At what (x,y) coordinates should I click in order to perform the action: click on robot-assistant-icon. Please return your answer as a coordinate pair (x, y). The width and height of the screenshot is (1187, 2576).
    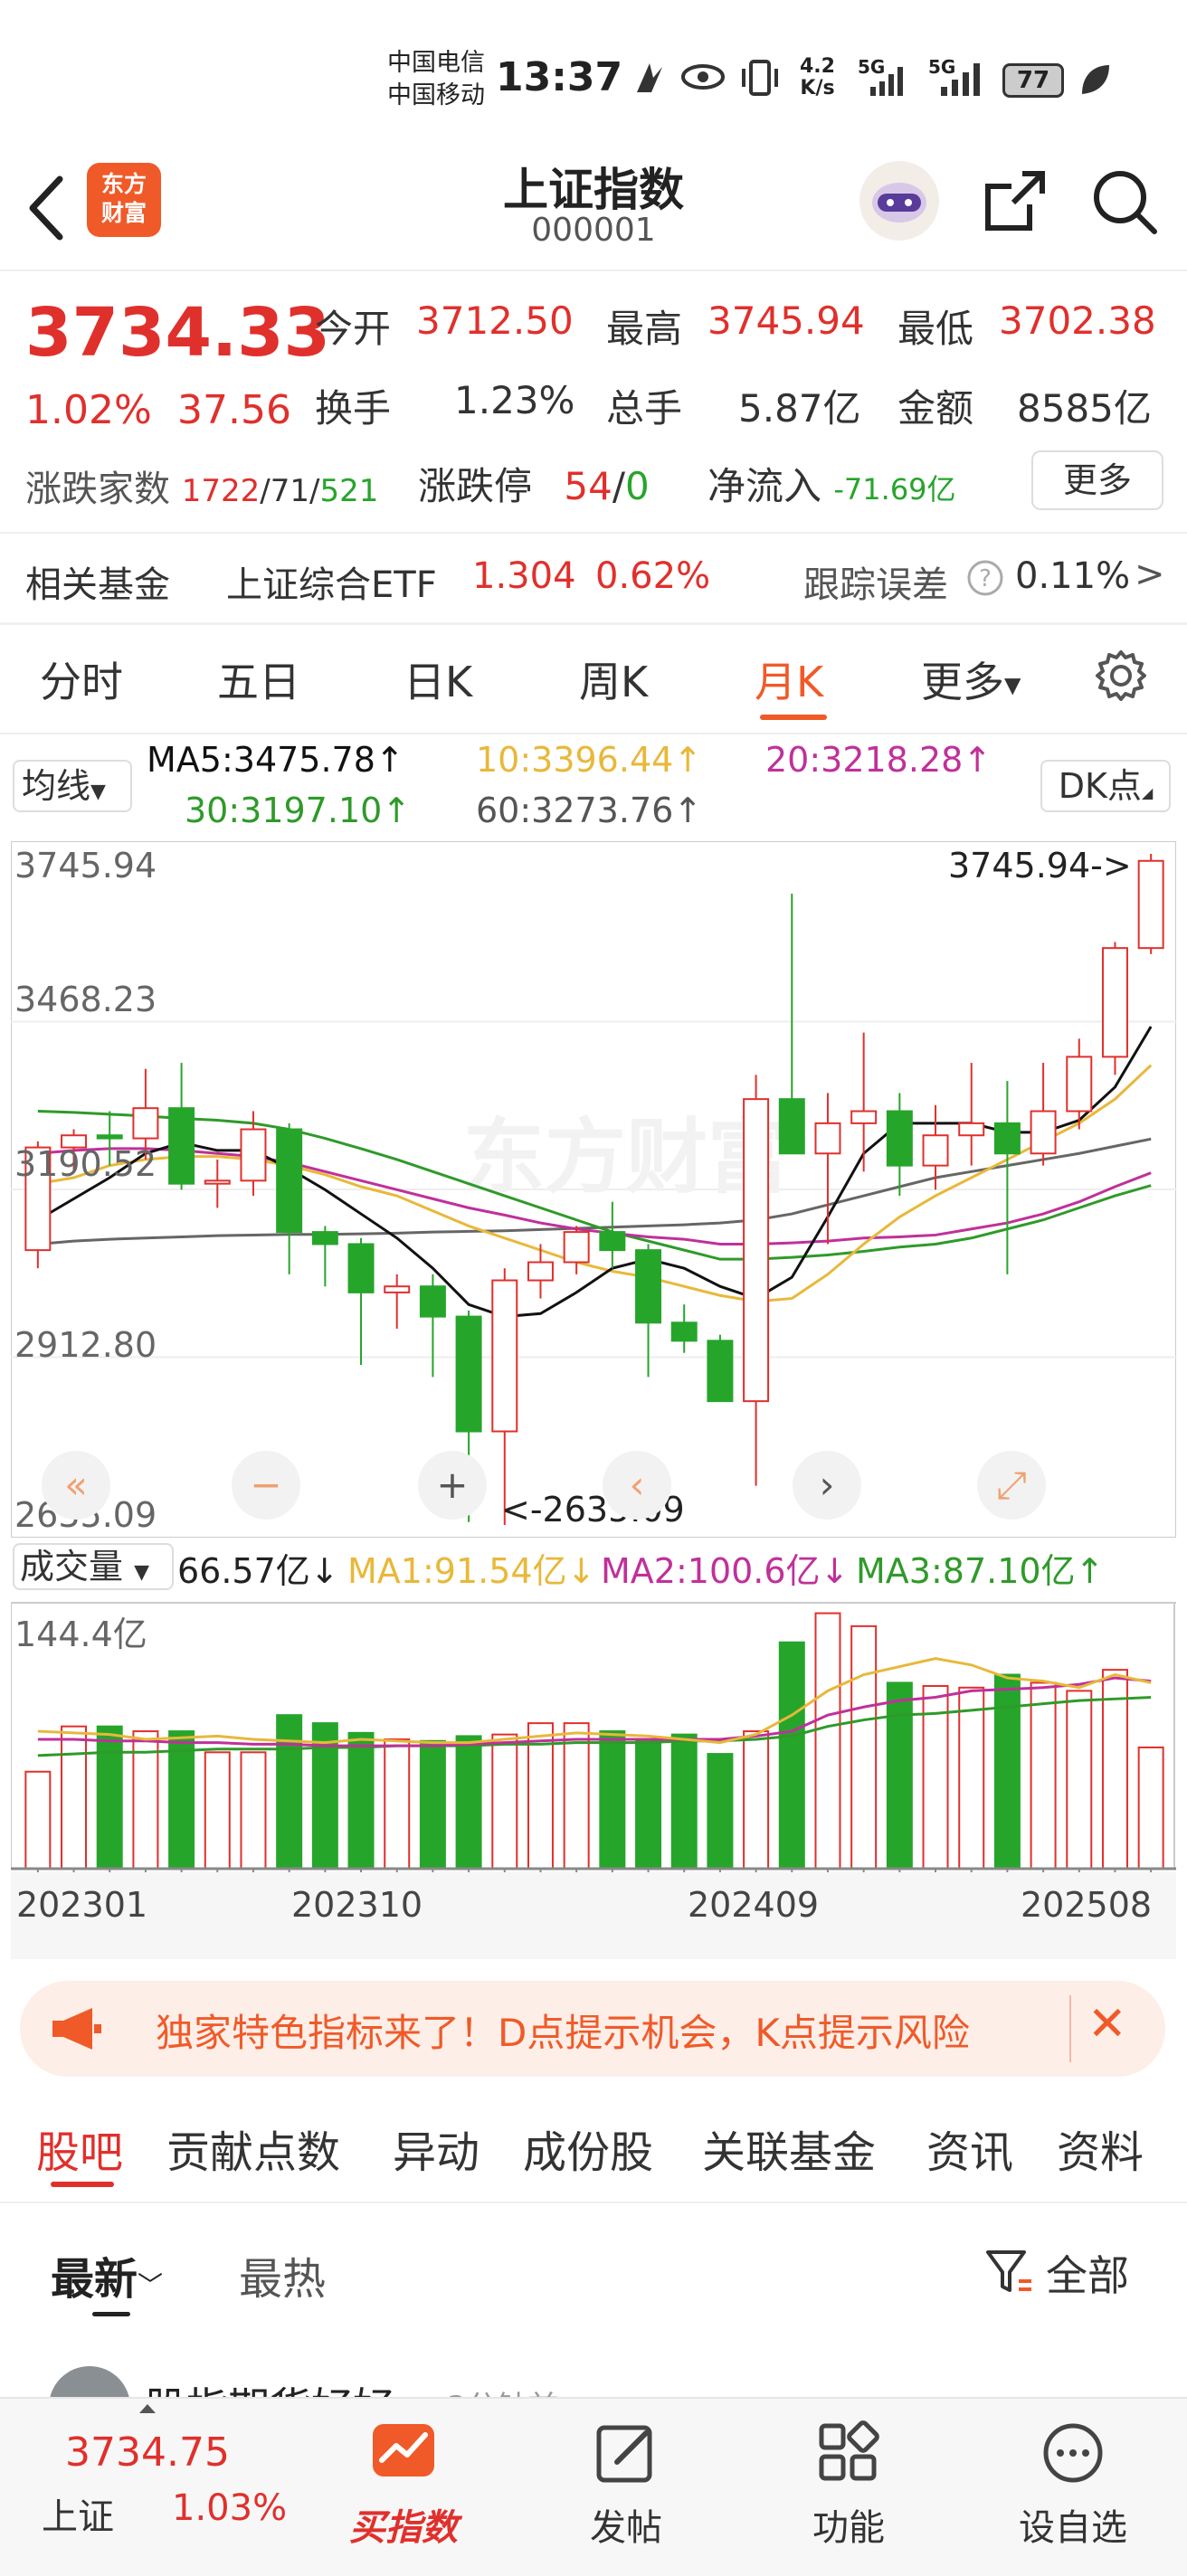
    Looking at the image, I should click on (899, 202).